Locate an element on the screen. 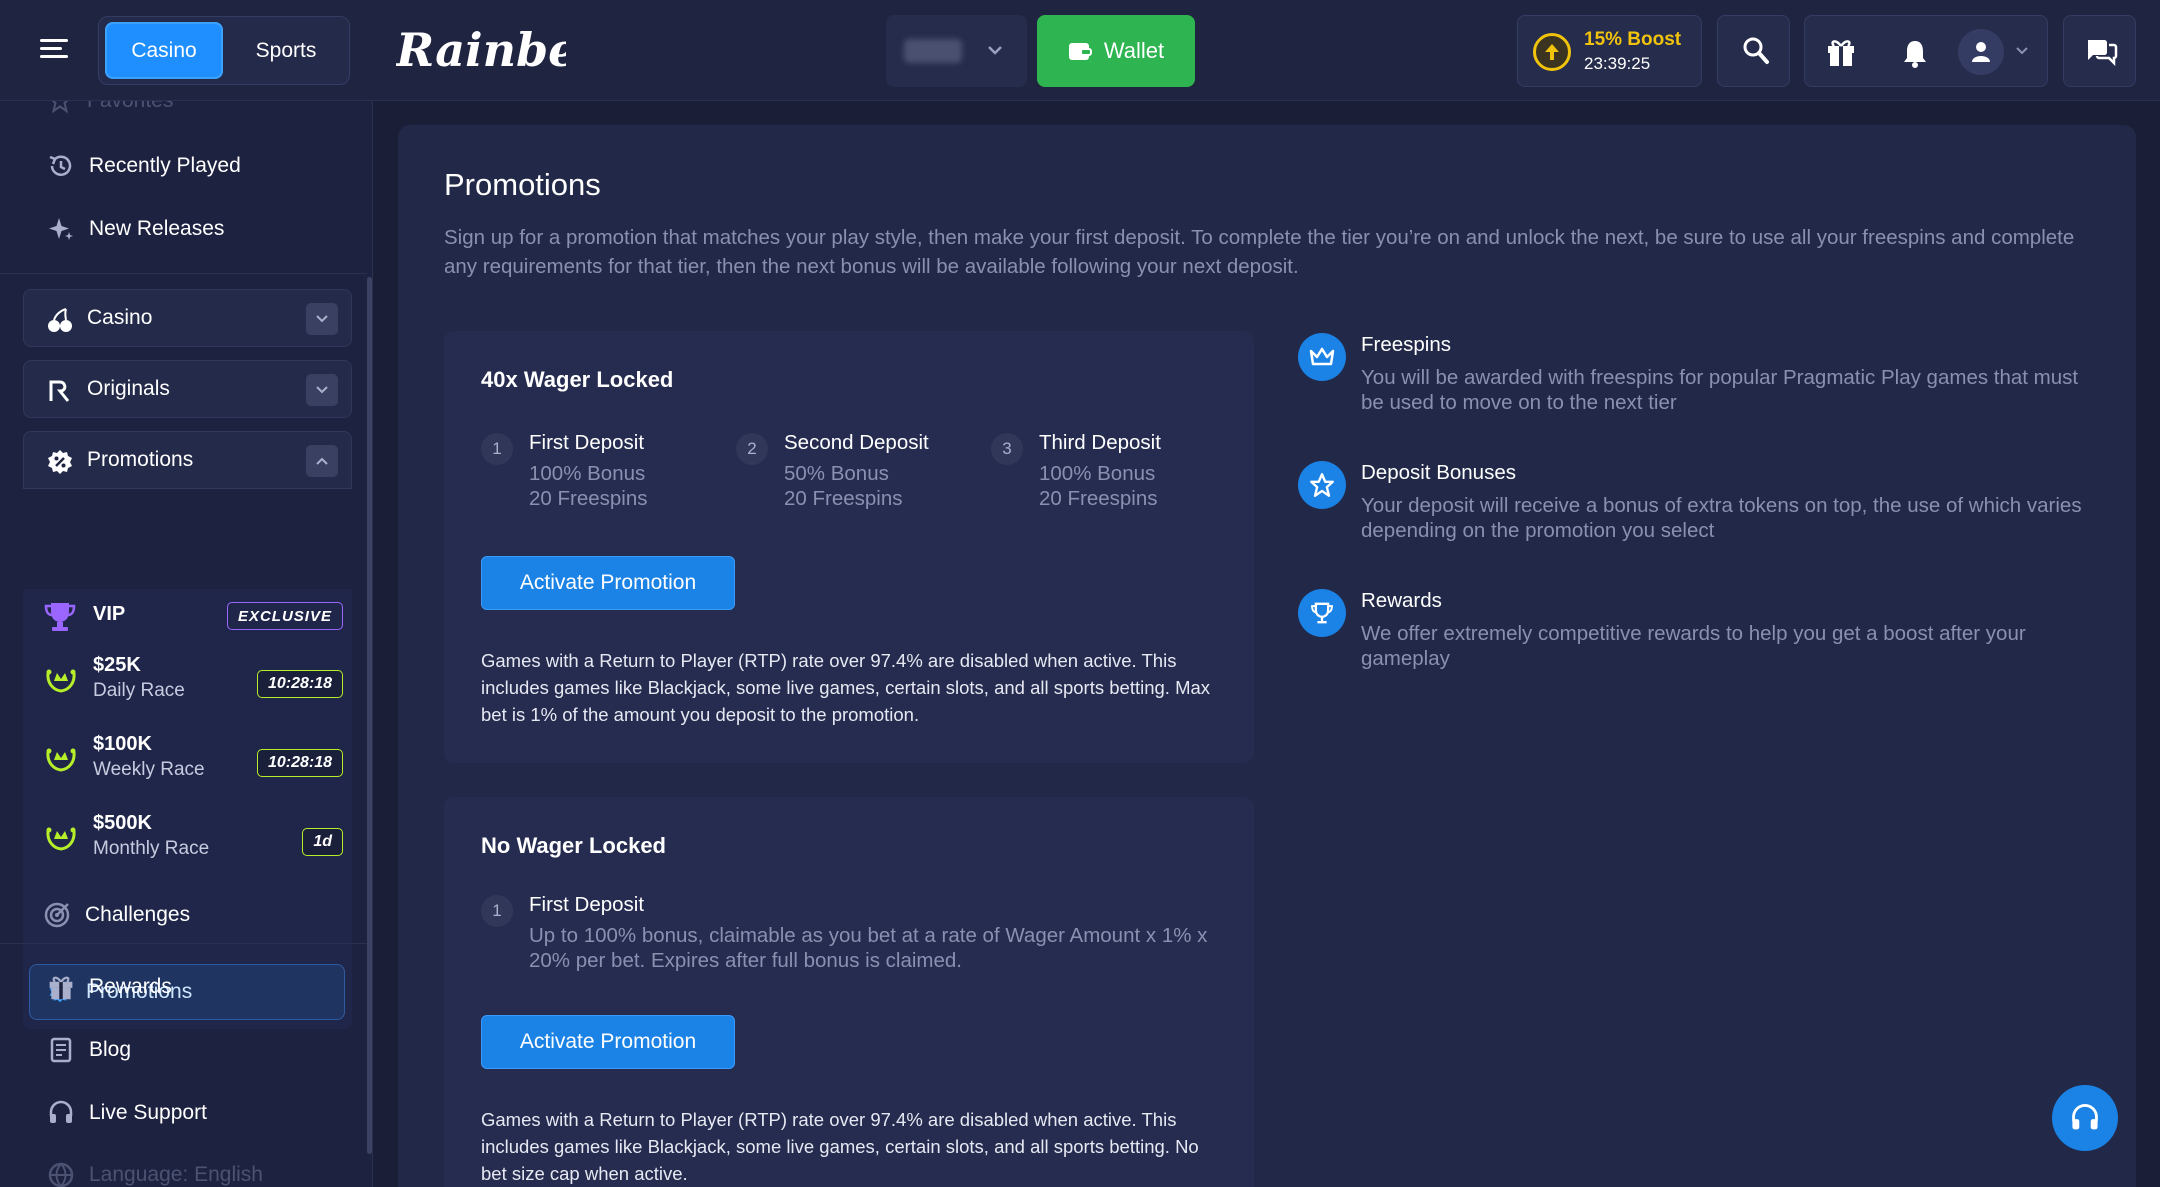 This screenshot has height=1187, width=2160. search-button is located at coordinates (1753, 51).